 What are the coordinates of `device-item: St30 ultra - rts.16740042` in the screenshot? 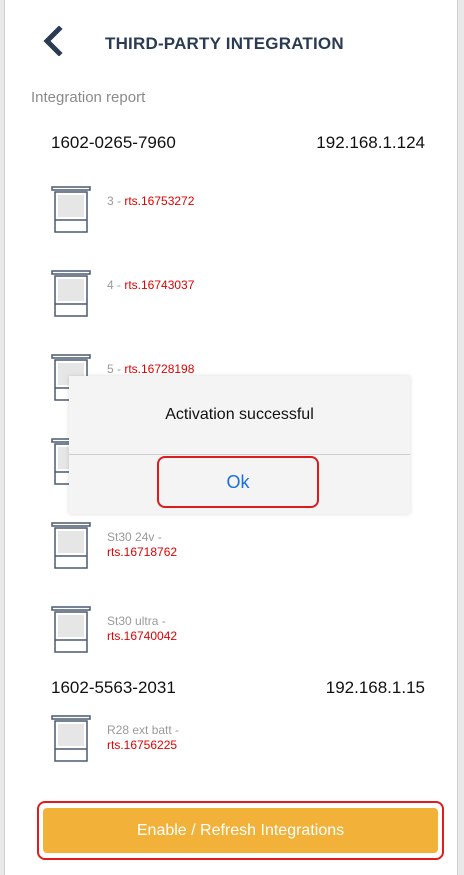 It's located at (231, 632).